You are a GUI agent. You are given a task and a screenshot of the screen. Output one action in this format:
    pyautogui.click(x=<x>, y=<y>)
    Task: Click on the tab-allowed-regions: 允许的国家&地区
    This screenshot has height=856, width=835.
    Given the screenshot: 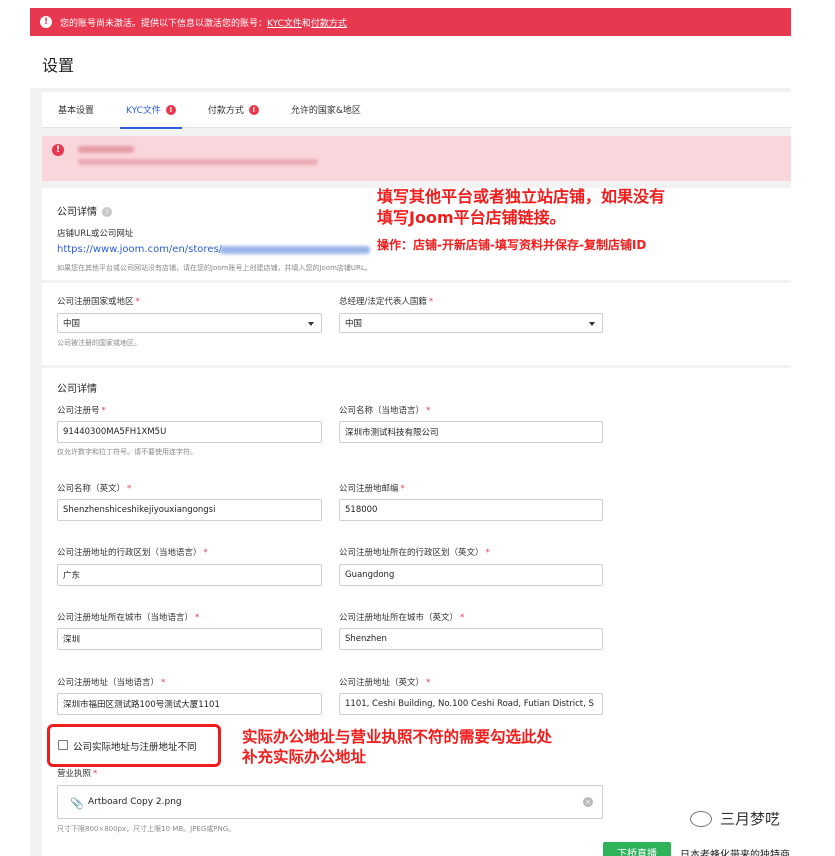 What is the action you would take?
    pyautogui.click(x=326, y=110)
    